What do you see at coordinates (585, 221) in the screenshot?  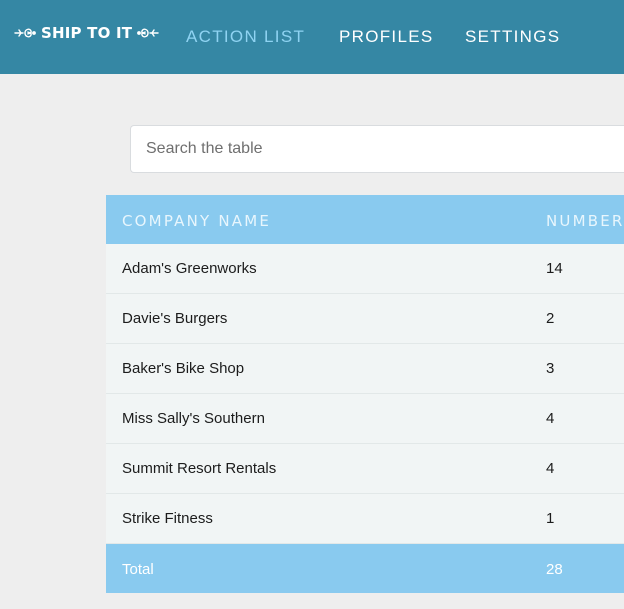 I see `column-header-number: NUMBER` at bounding box center [585, 221].